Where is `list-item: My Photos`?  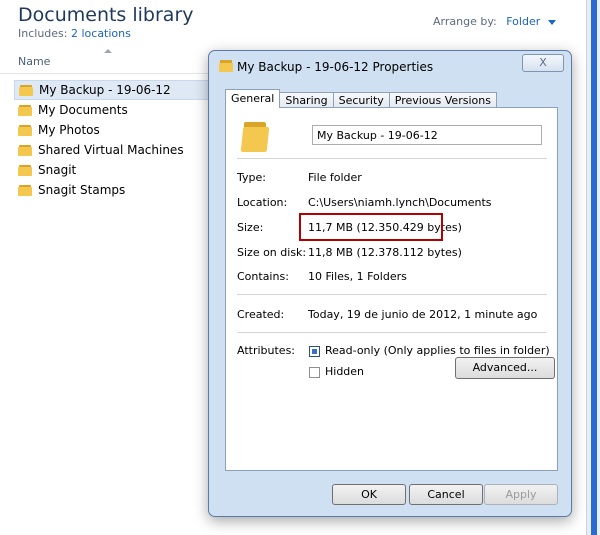 list-item: My Photos is located at coordinates (114, 130).